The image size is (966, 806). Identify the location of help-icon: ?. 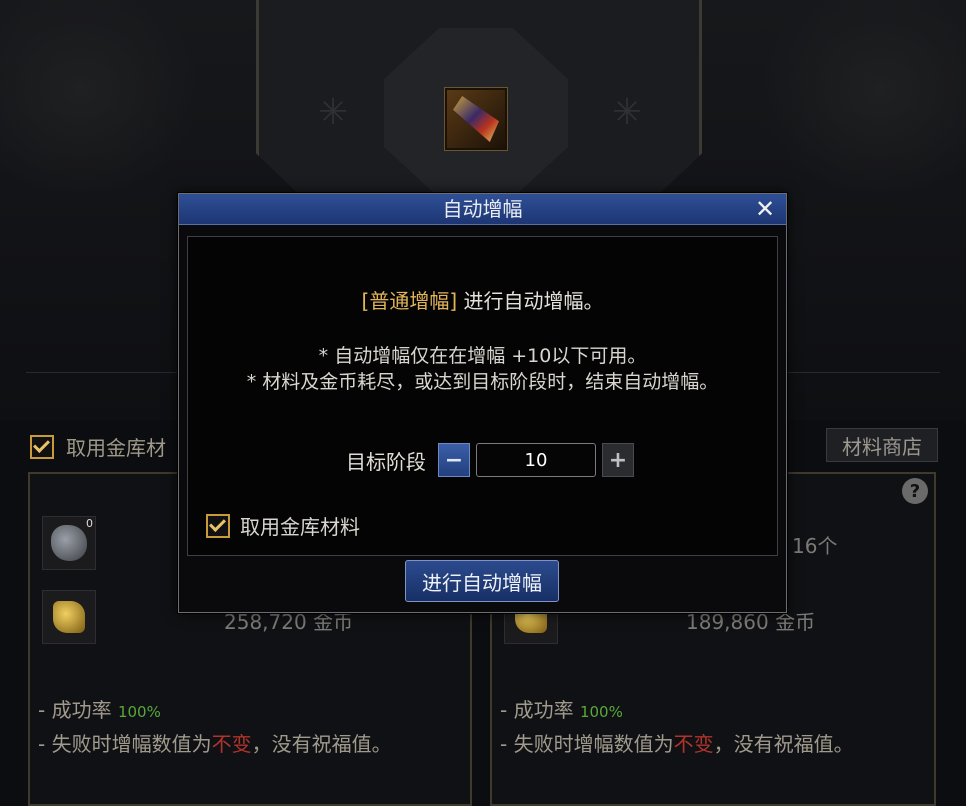
(915, 491).